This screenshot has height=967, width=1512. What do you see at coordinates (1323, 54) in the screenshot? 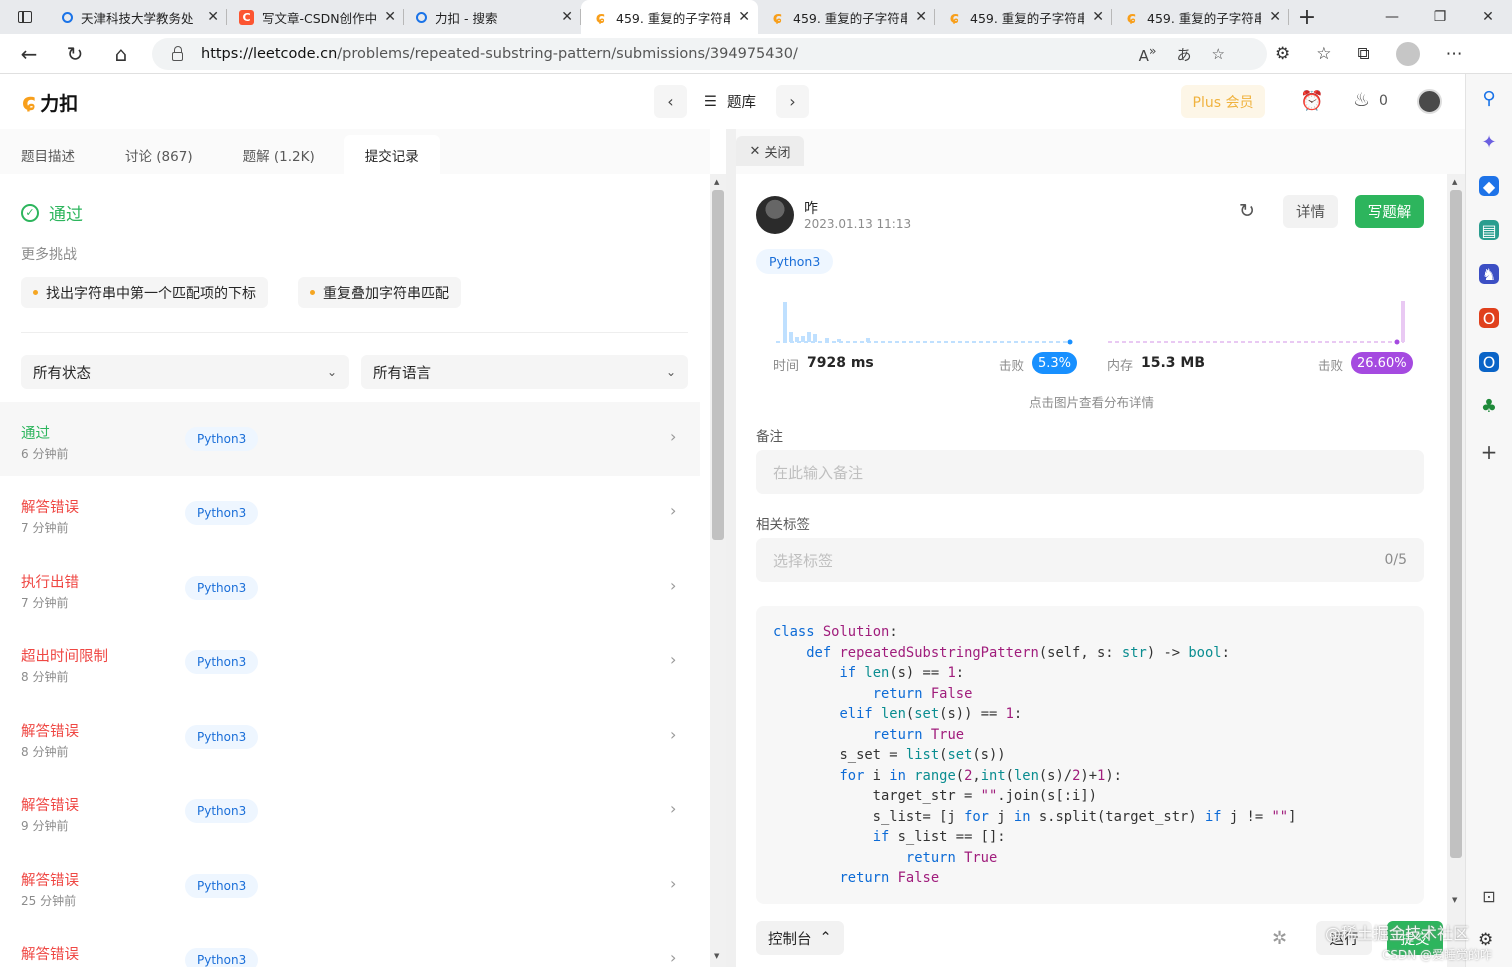
I see `favorites-icon: ☆` at bounding box center [1323, 54].